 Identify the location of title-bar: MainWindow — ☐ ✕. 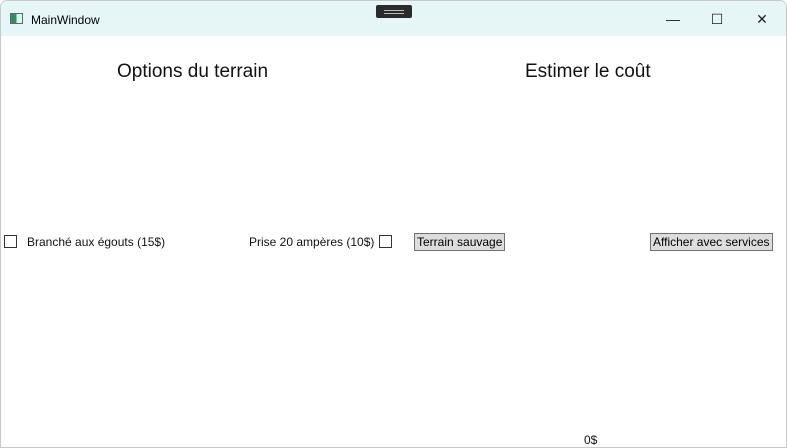
(393, 18).